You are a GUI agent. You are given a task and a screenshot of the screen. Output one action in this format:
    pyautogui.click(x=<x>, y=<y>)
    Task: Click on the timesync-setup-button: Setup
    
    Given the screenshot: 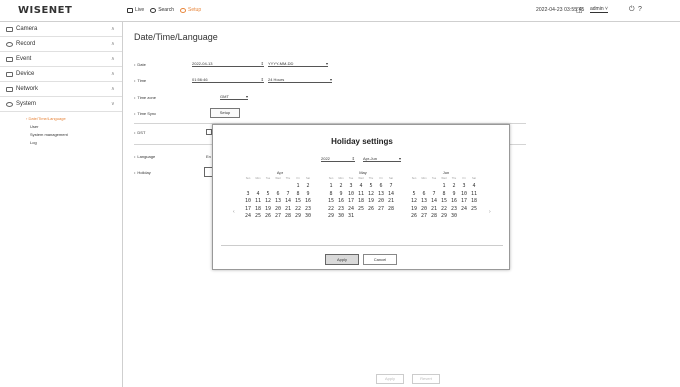 What is the action you would take?
    pyautogui.click(x=225, y=113)
    